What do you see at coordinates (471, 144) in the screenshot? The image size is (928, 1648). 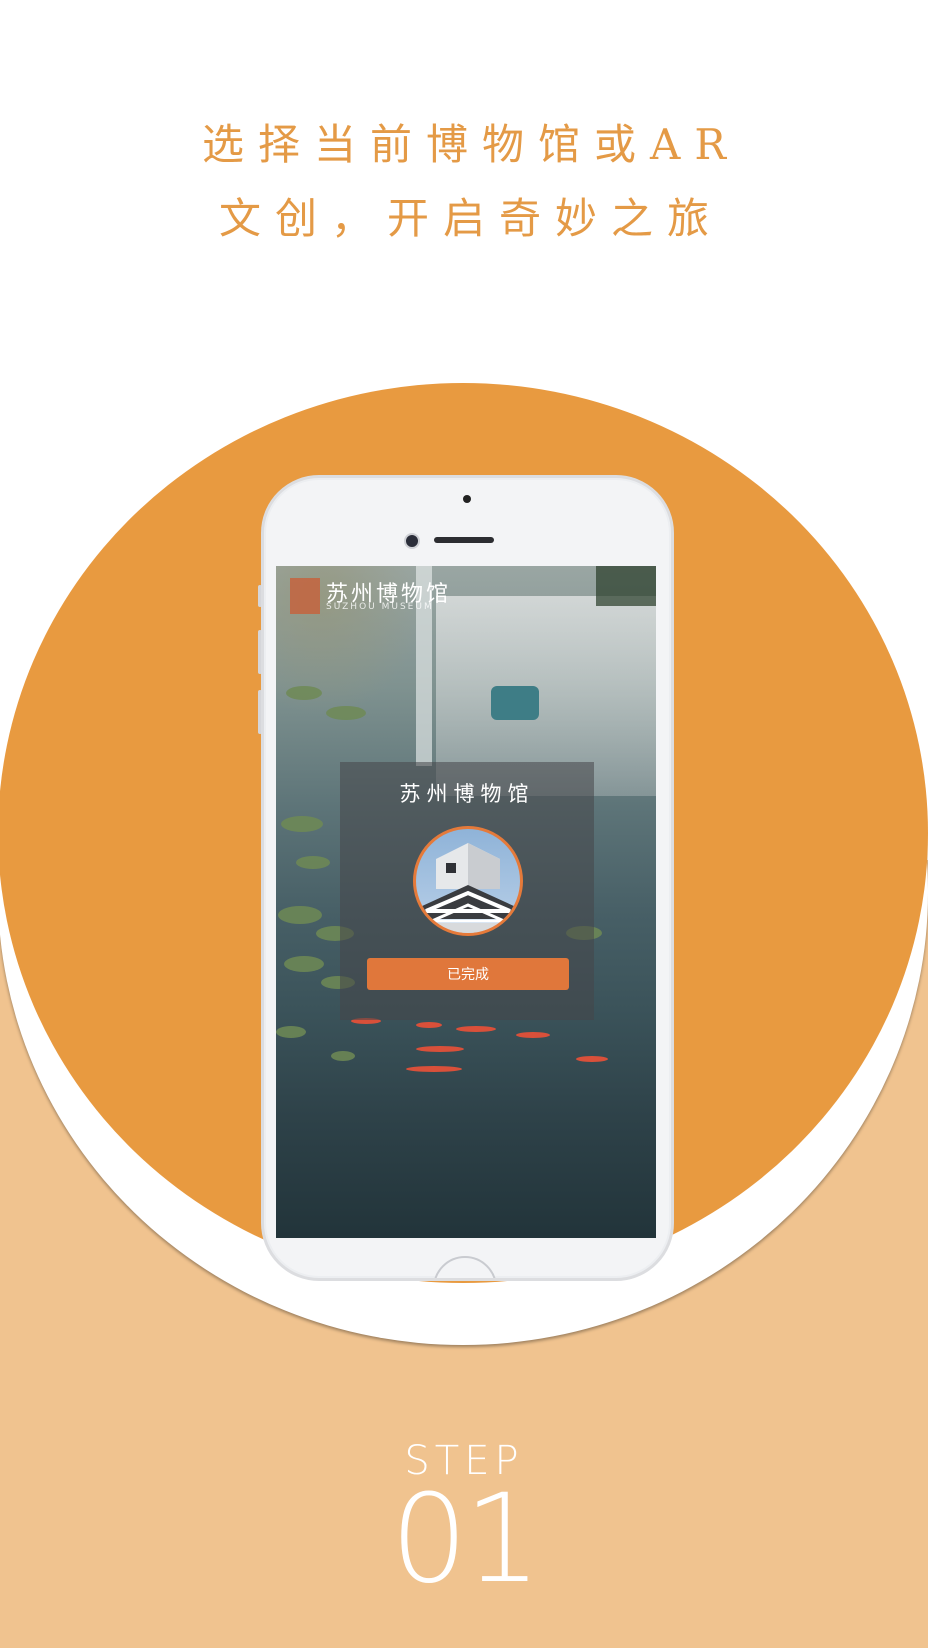 I see `headline-line-1: 选择当前博物馆或AR` at bounding box center [471, 144].